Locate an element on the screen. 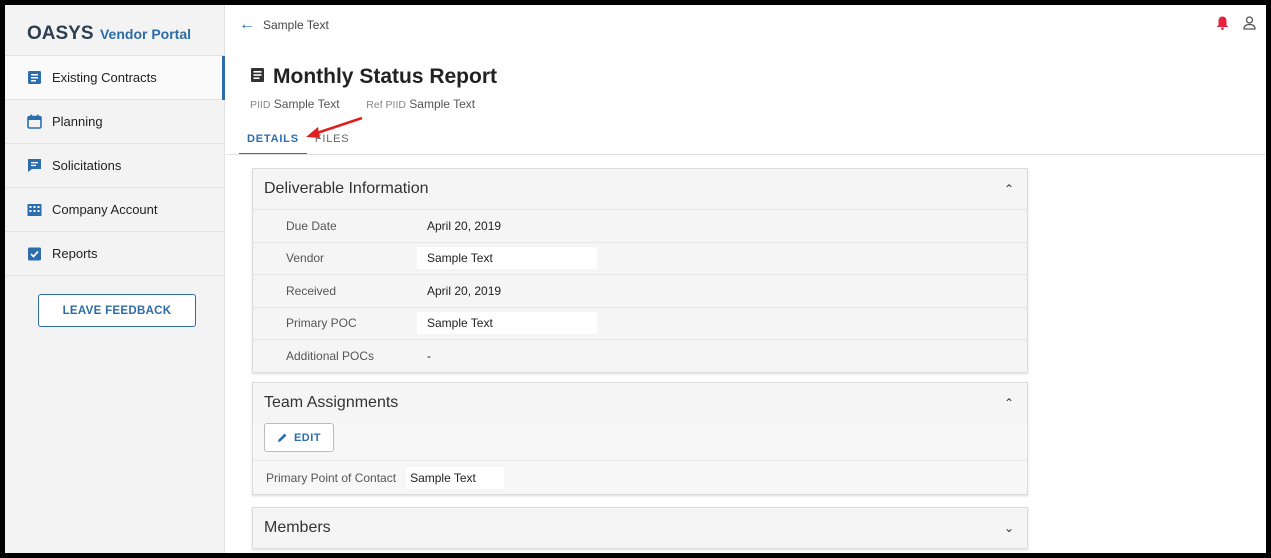 The image size is (1271, 558). panel-title: Deliverable Information is located at coordinates (346, 188).